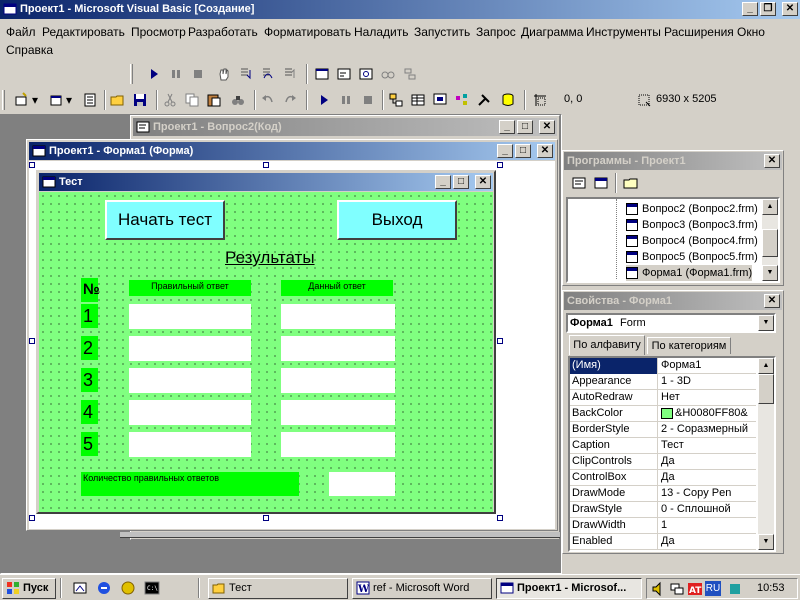 This screenshot has width=800, height=600. What do you see at coordinates (689, 273) in the screenshot?
I see `tree-item-selected: Форма1 (Форма1.frm)` at bounding box center [689, 273].